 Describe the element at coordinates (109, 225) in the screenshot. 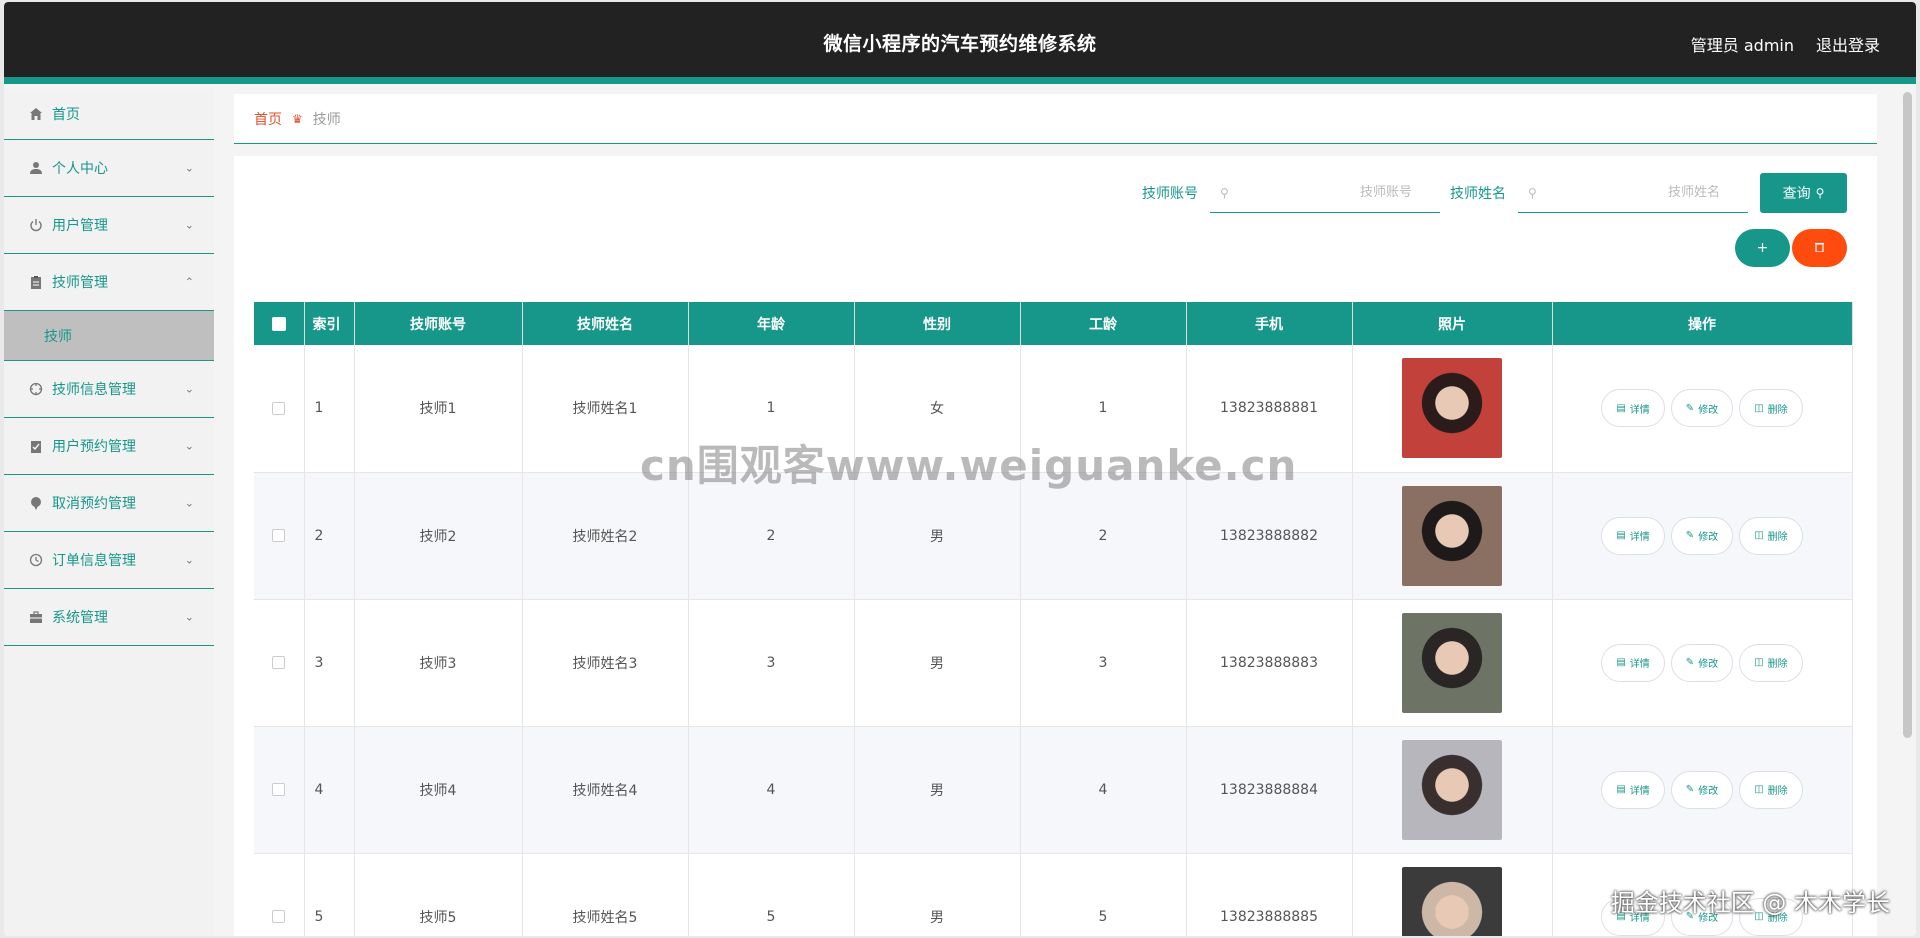

I see `sidebar-item-users: 用户管理 ⌄` at that location.